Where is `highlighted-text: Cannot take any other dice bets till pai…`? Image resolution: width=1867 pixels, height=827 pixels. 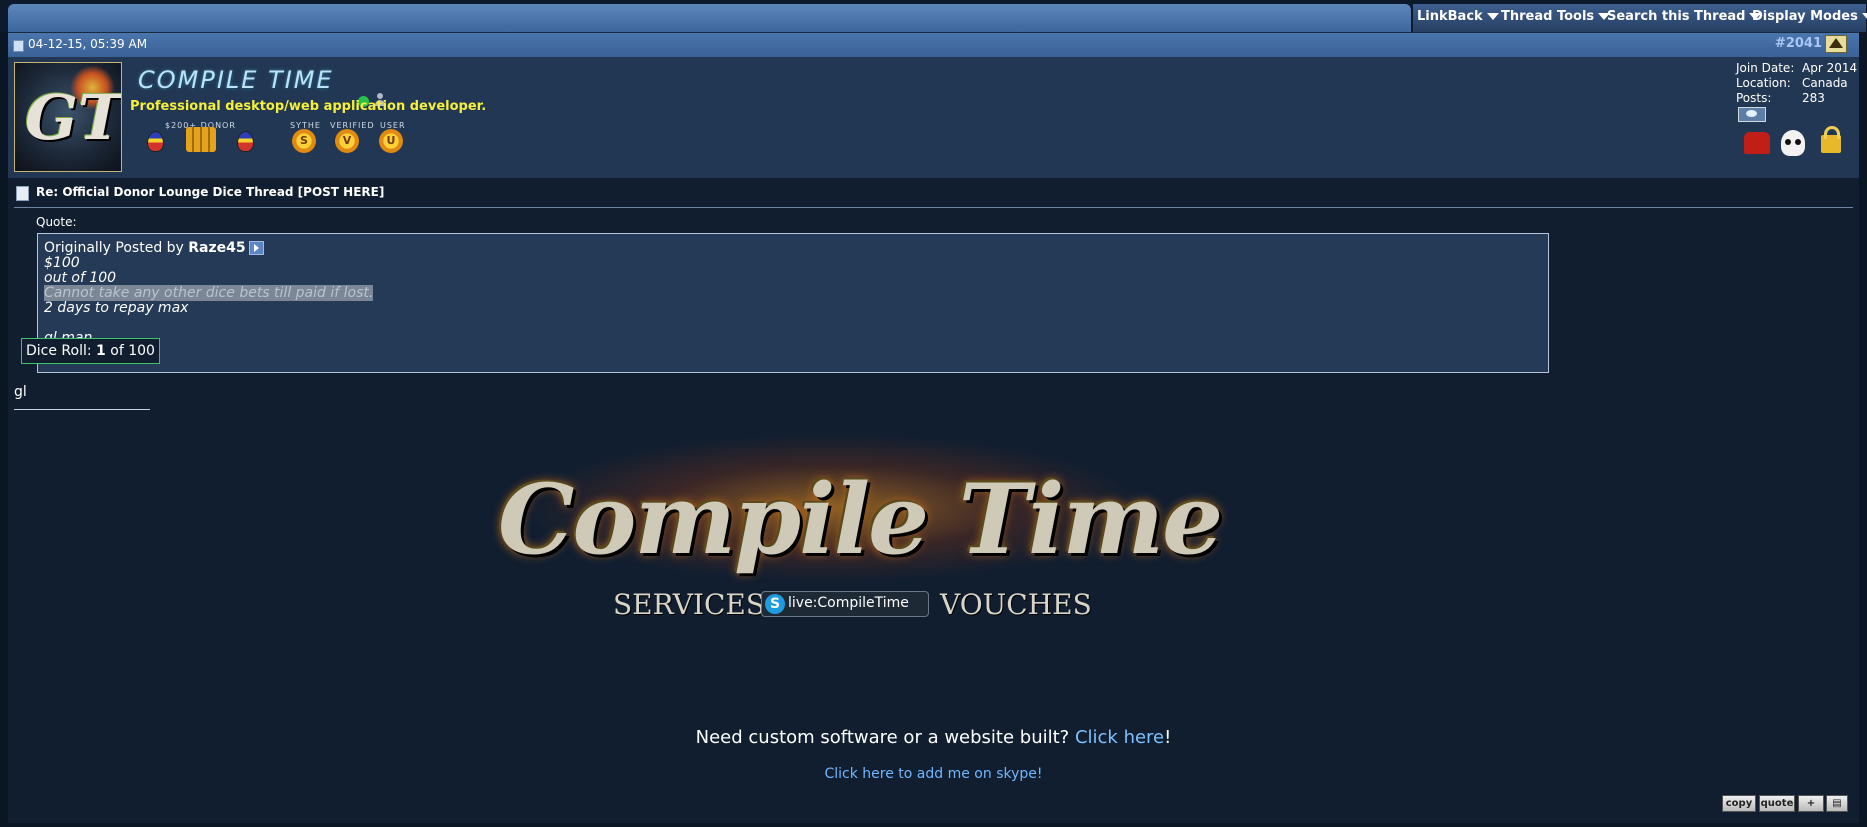
highlighted-text: Cannot take any other dice bets till pai… is located at coordinates (209, 293).